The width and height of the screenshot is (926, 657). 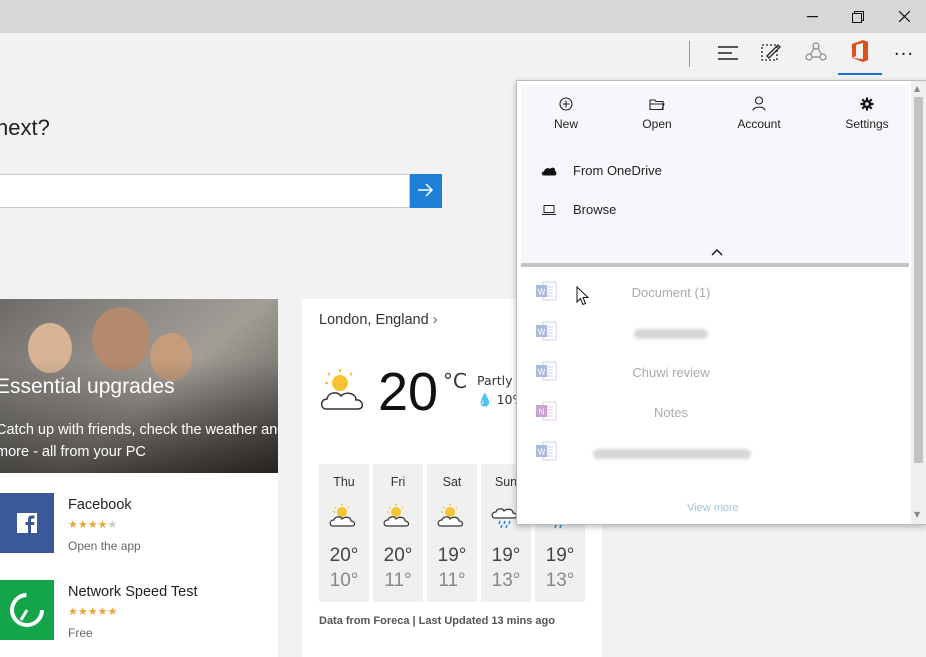 What do you see at coordinates (583, 297) in the screenshot?
I see `mouse-cursor-icon` at bounding box center [583, 297].